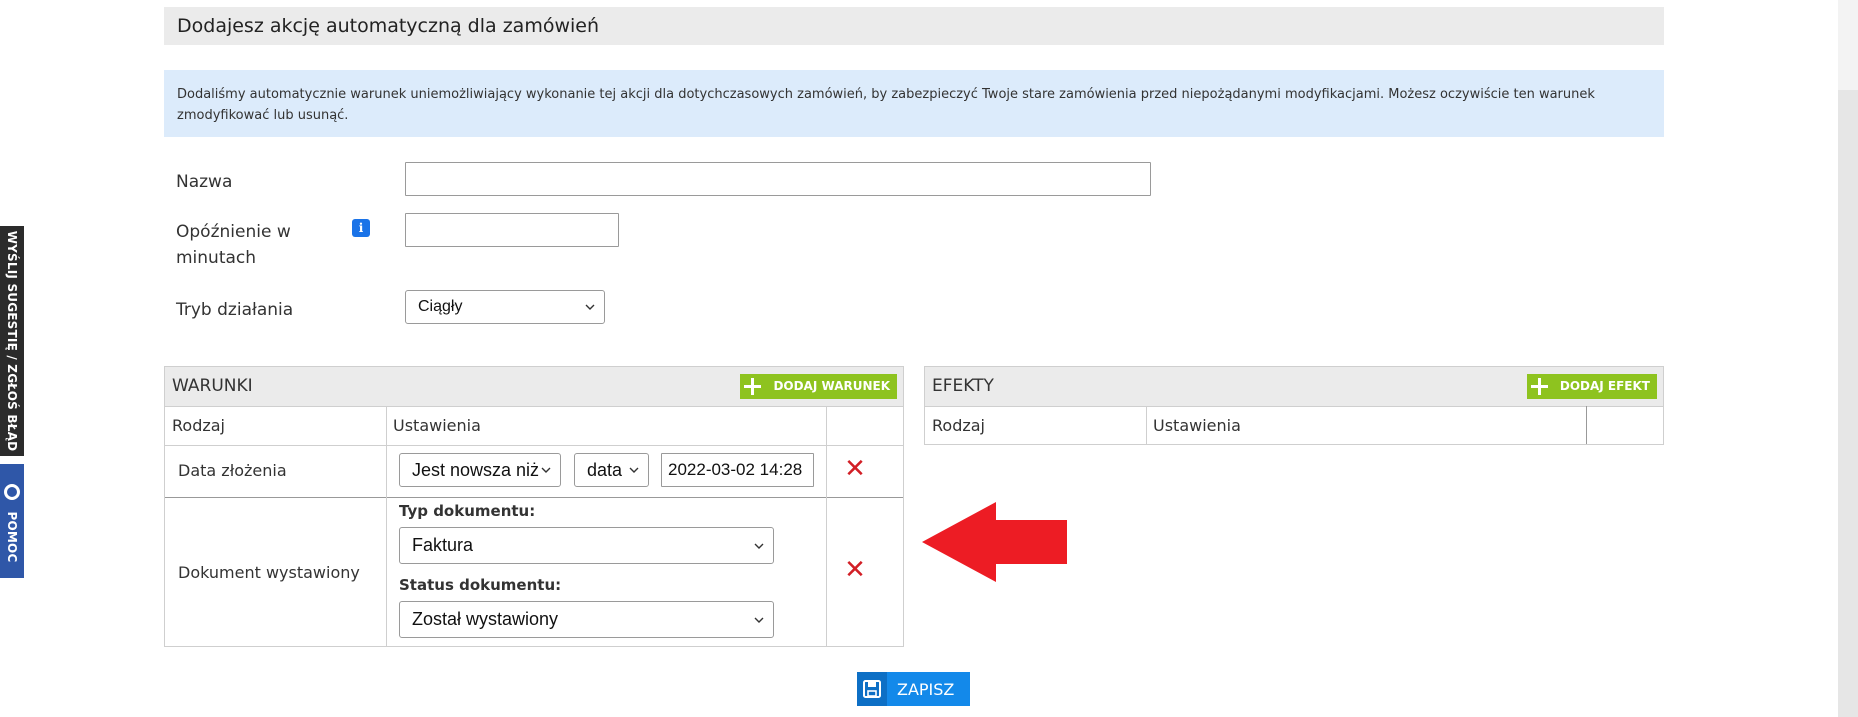 The height and width of the screenshot is (717, 1858). What do you see at coordinates (958, 425) in the screenshot?
I see `effects-col-type: Rodzaj` at bounding box center [958, 425].